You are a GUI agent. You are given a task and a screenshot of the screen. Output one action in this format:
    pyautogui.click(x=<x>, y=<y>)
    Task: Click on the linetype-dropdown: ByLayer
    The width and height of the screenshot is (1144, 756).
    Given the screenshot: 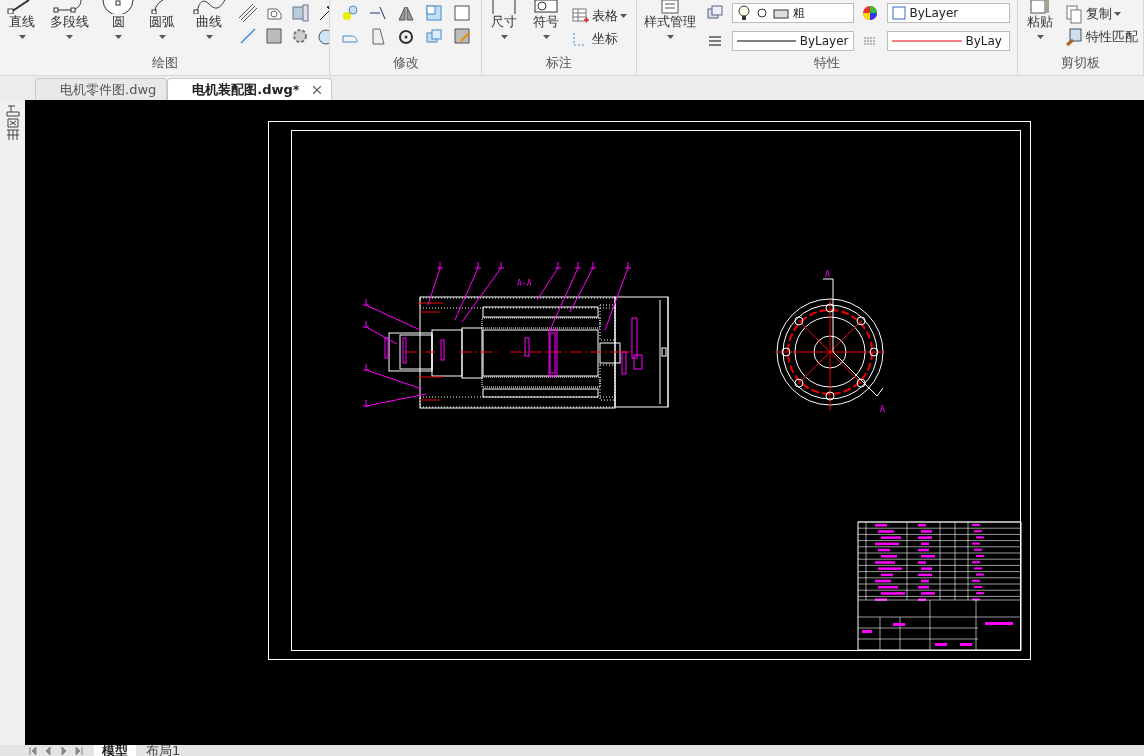 What is the action you would take?
    pyautogui.click(x=792, y=41)
    